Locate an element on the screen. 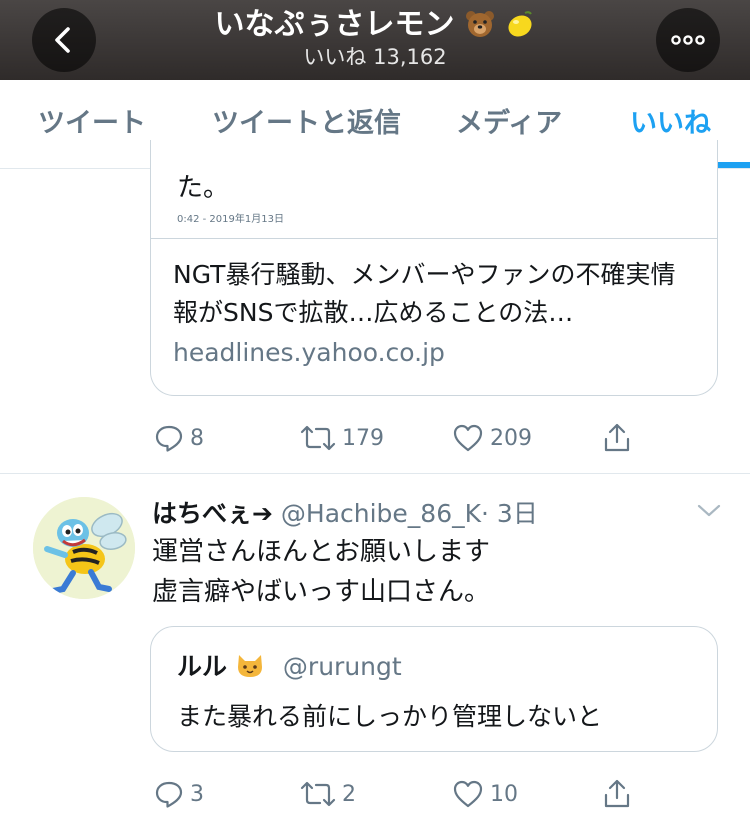 This screenshot has height=822, width=750. retweet-count: 2 is located at coordinates (349, 794).